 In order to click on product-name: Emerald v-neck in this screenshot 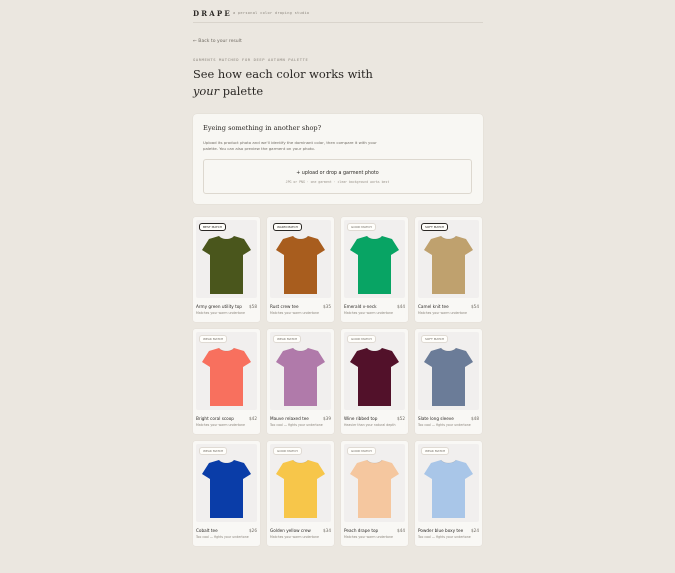, I will do `click(360, 306)`.